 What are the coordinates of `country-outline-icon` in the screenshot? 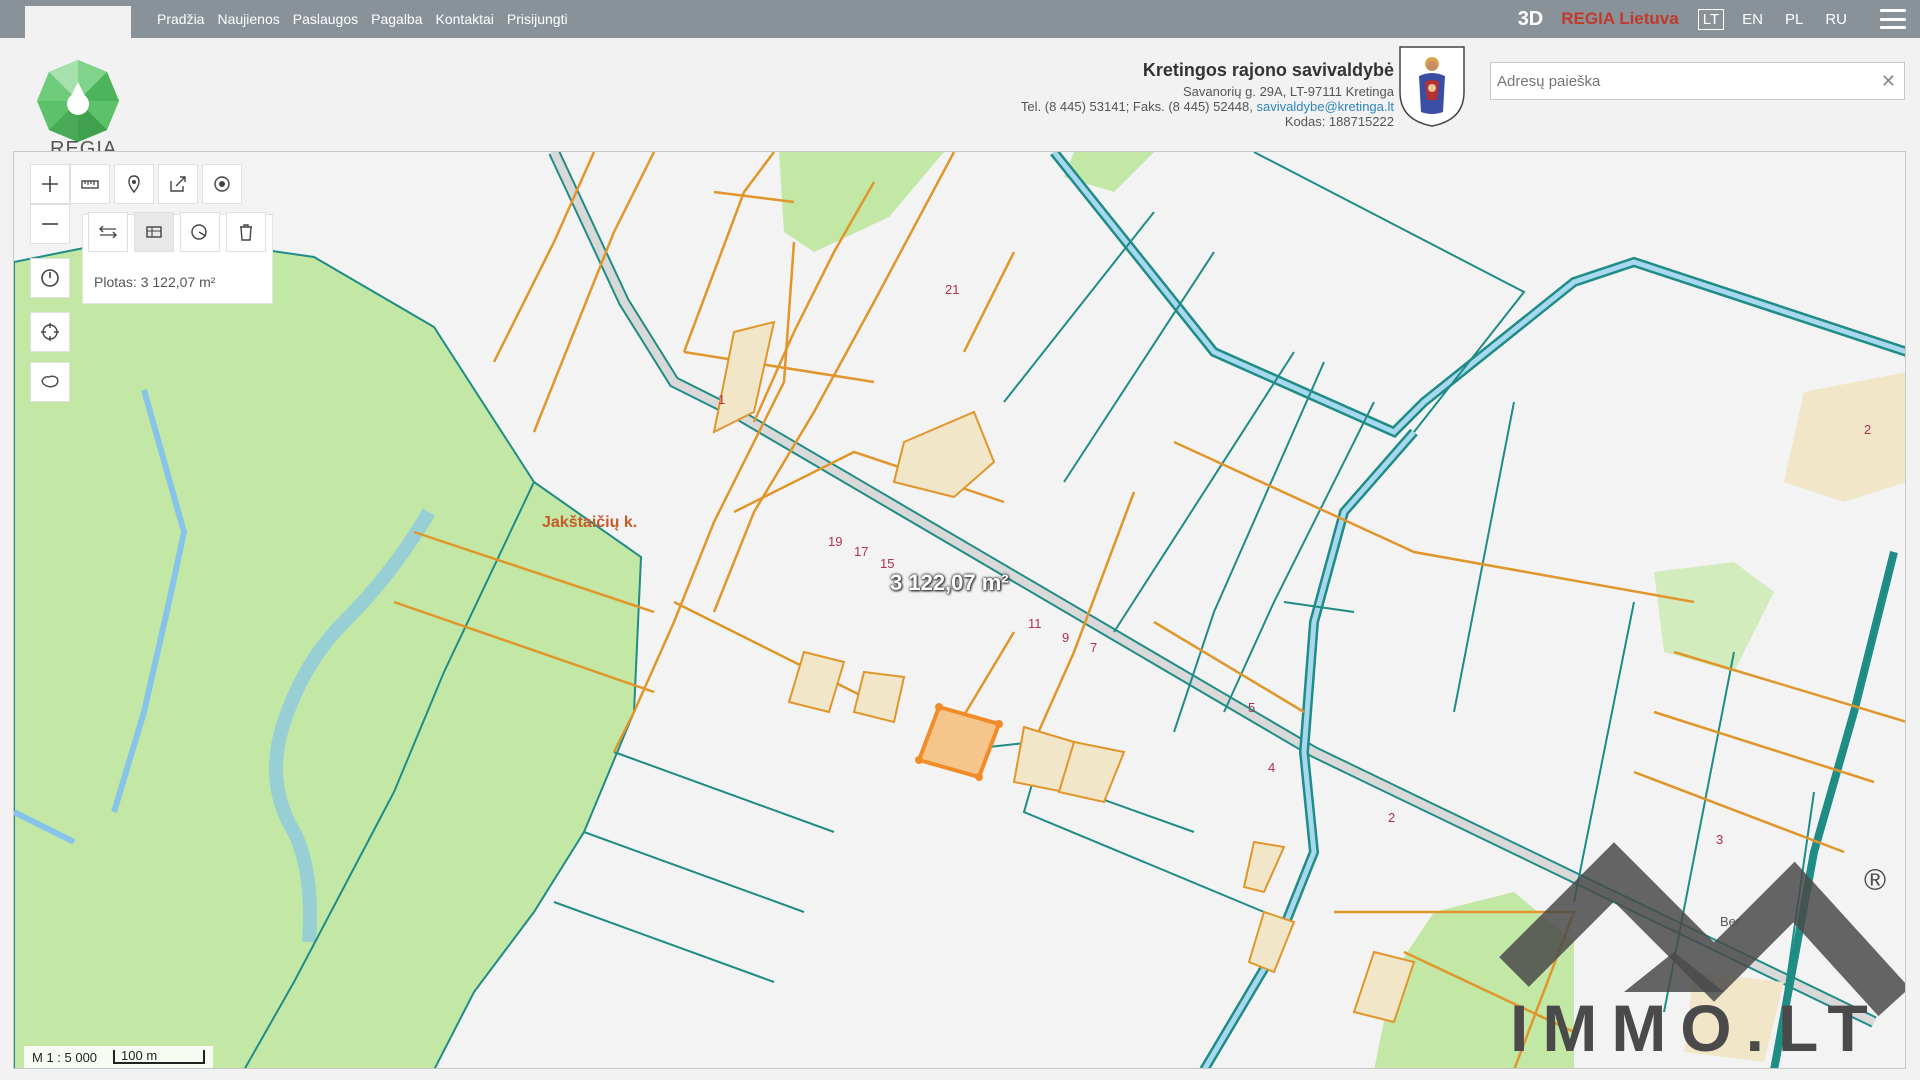 It's located at (50, 381).